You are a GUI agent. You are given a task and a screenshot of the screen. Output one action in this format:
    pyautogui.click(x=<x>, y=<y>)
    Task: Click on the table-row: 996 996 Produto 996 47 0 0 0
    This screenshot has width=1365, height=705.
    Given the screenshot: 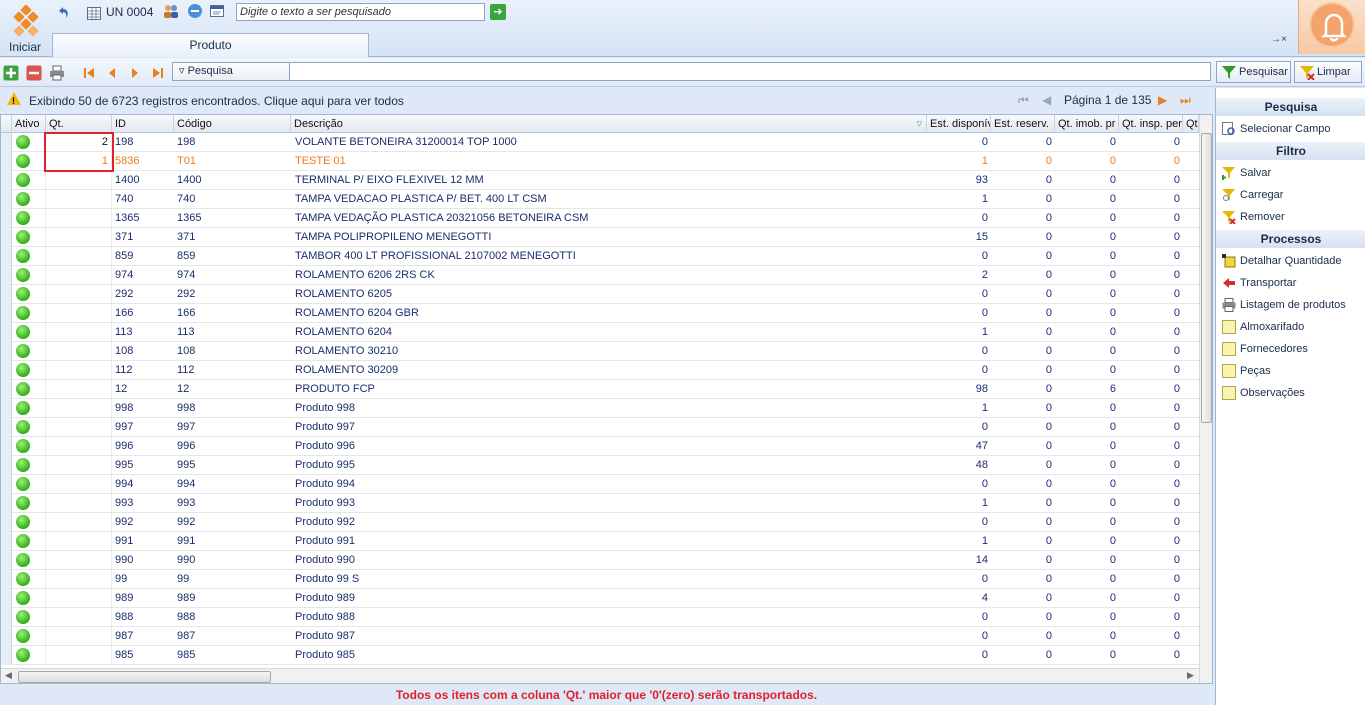 What is the action you would take?
    pyautogui.click(x=600, y=446)
    